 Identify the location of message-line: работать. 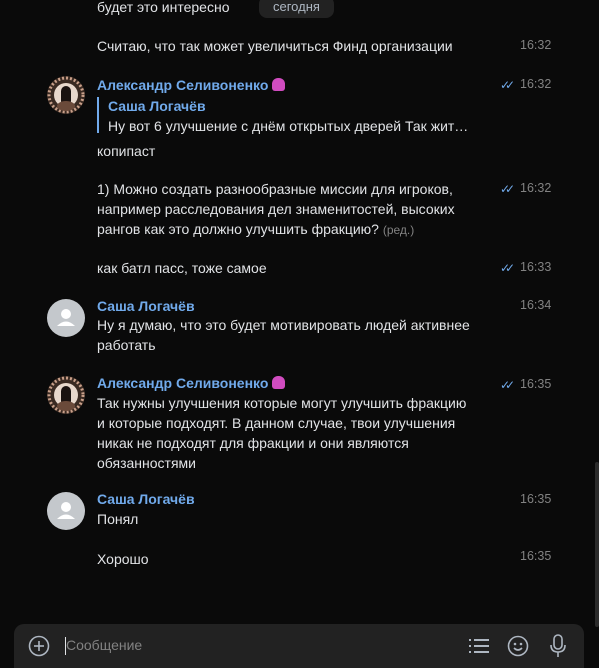
(126, 345).